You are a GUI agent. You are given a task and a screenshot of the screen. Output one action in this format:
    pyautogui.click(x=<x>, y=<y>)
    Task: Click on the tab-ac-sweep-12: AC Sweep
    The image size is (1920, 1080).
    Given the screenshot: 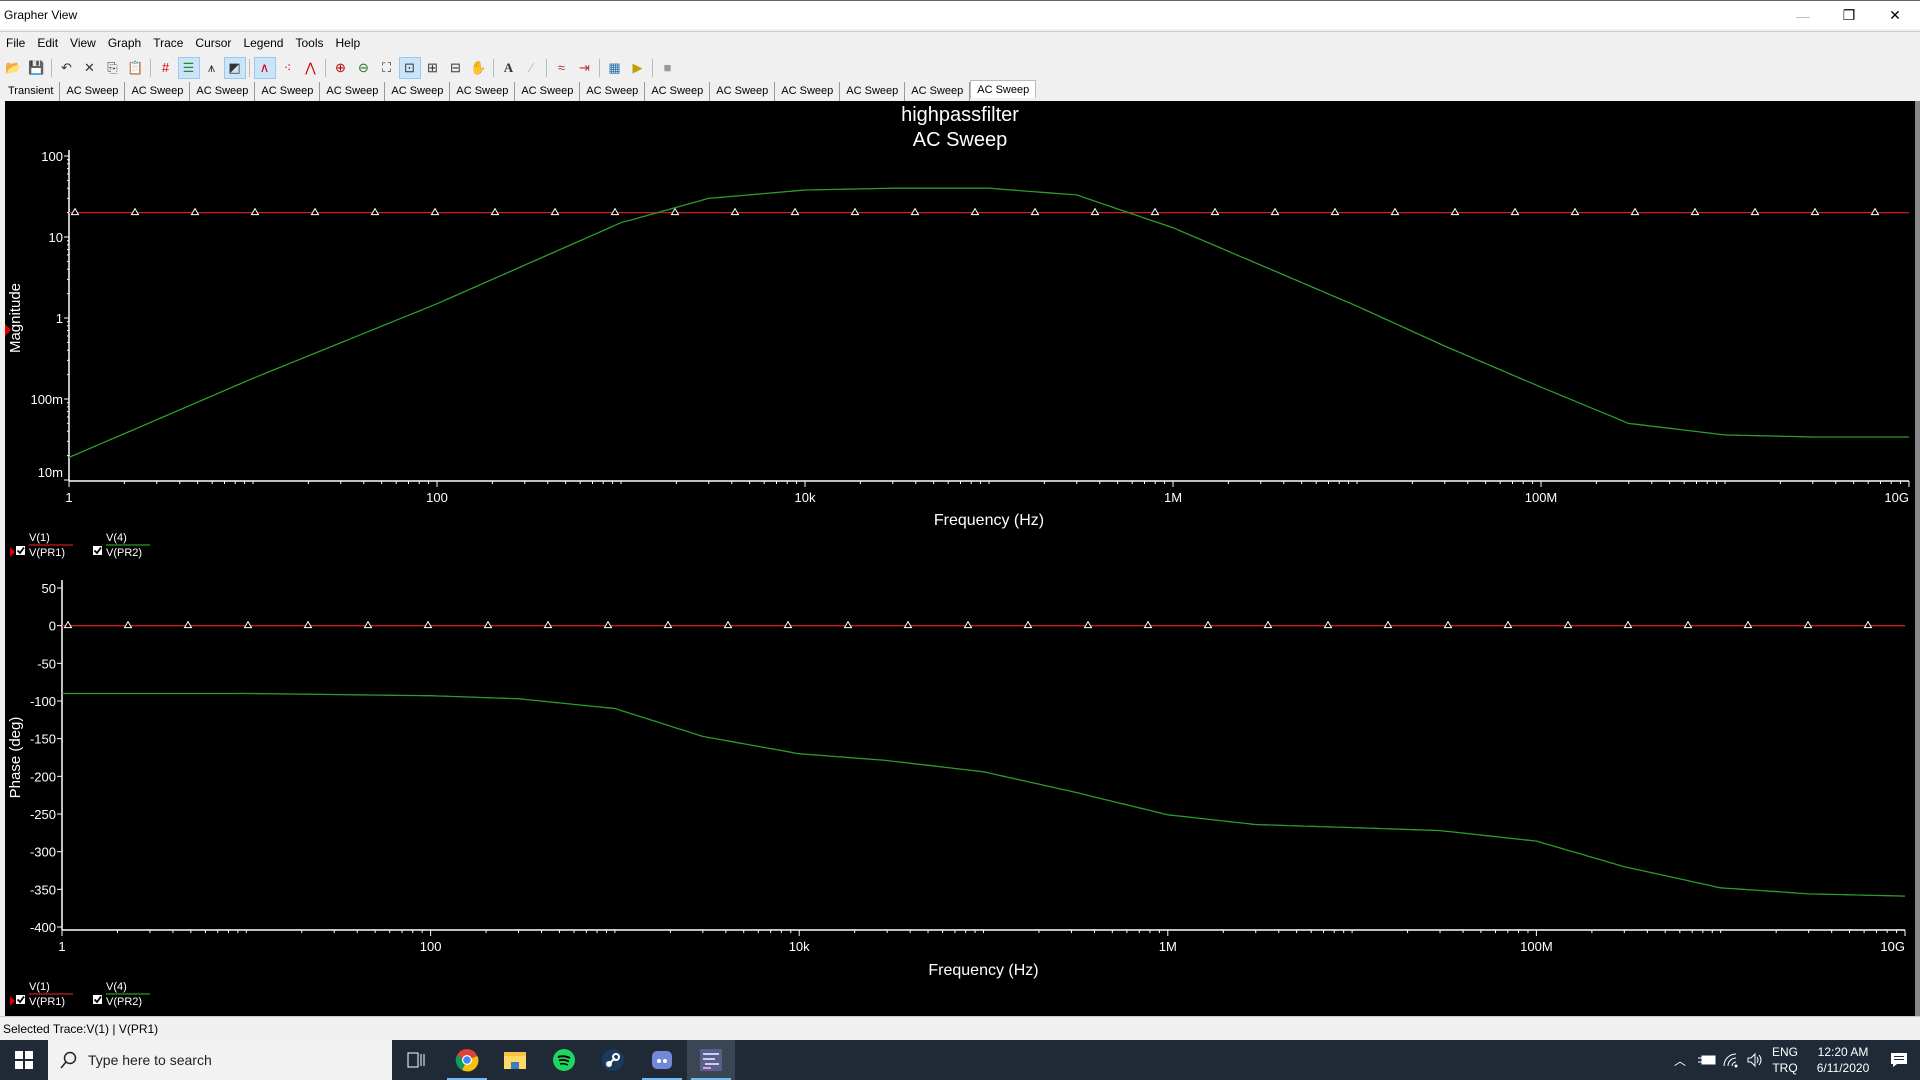 What is the action you would take?
    pyautogui.click(x=808, y=91)
    